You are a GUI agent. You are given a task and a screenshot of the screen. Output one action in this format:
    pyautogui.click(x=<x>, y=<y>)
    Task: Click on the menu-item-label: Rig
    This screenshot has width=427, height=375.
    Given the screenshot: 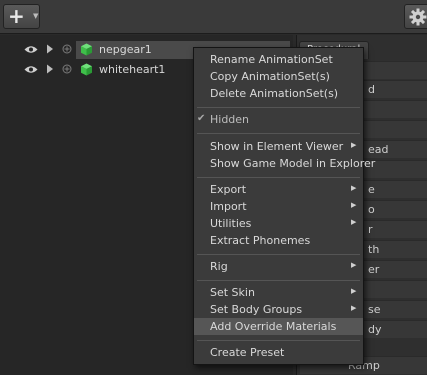 What is the action you would take?
    pyautogui.click(x=219, y=266)
    